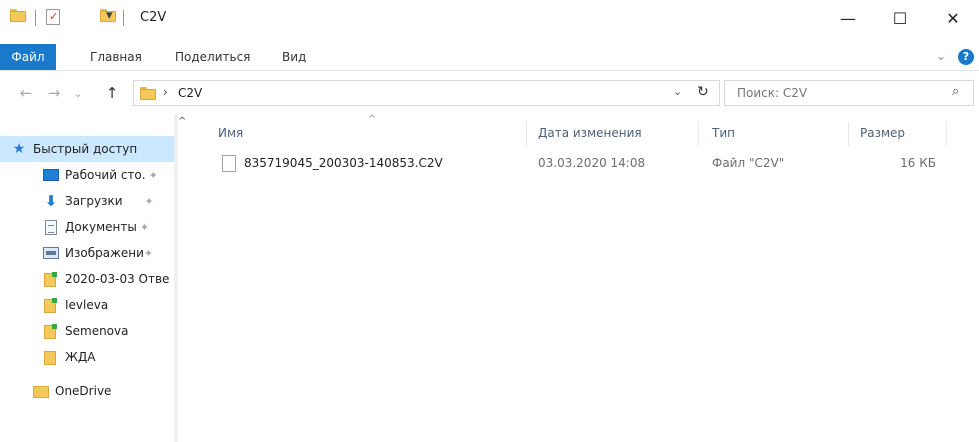 This screenshot has width=979, height=442. I want to click on nav-item-documents: Документы ✦, so click(87, 227).